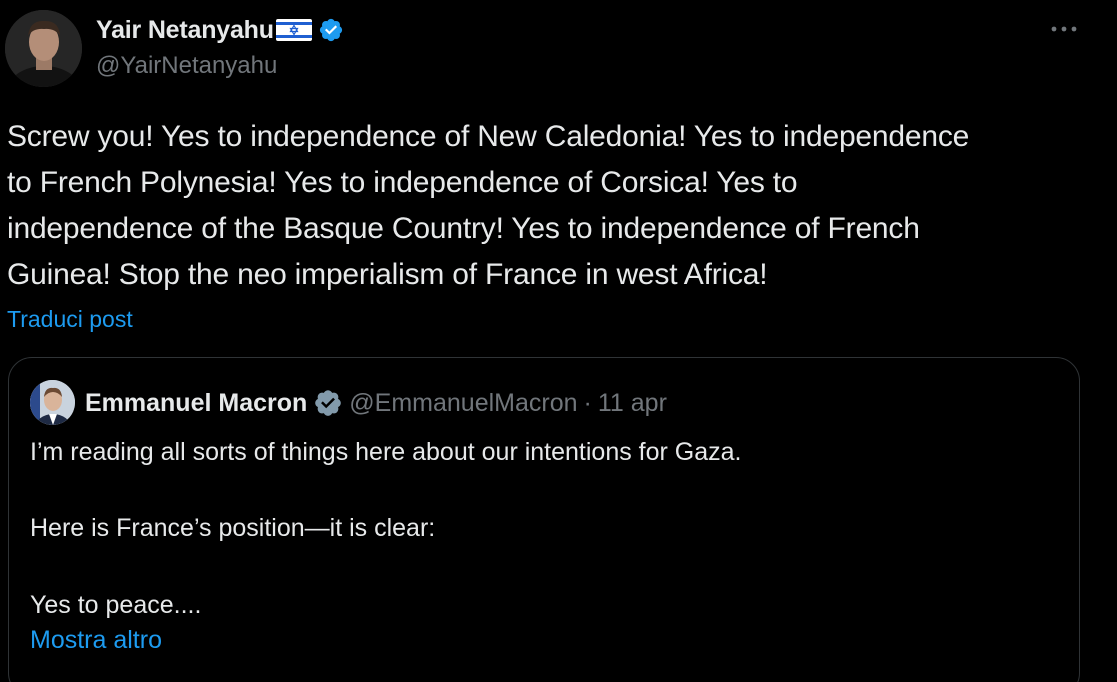 This screenshot has width=1117, height=682. Describe the element at coordinates (331, 30) in the screenshot. I see `verified-badge-icon` at that location.